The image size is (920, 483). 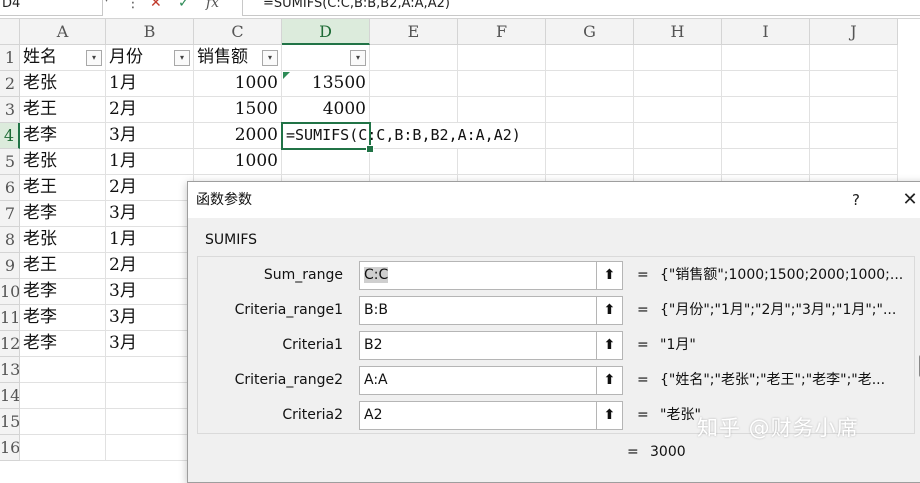 I want to click on fill-handle, so click(x=370, y=149).